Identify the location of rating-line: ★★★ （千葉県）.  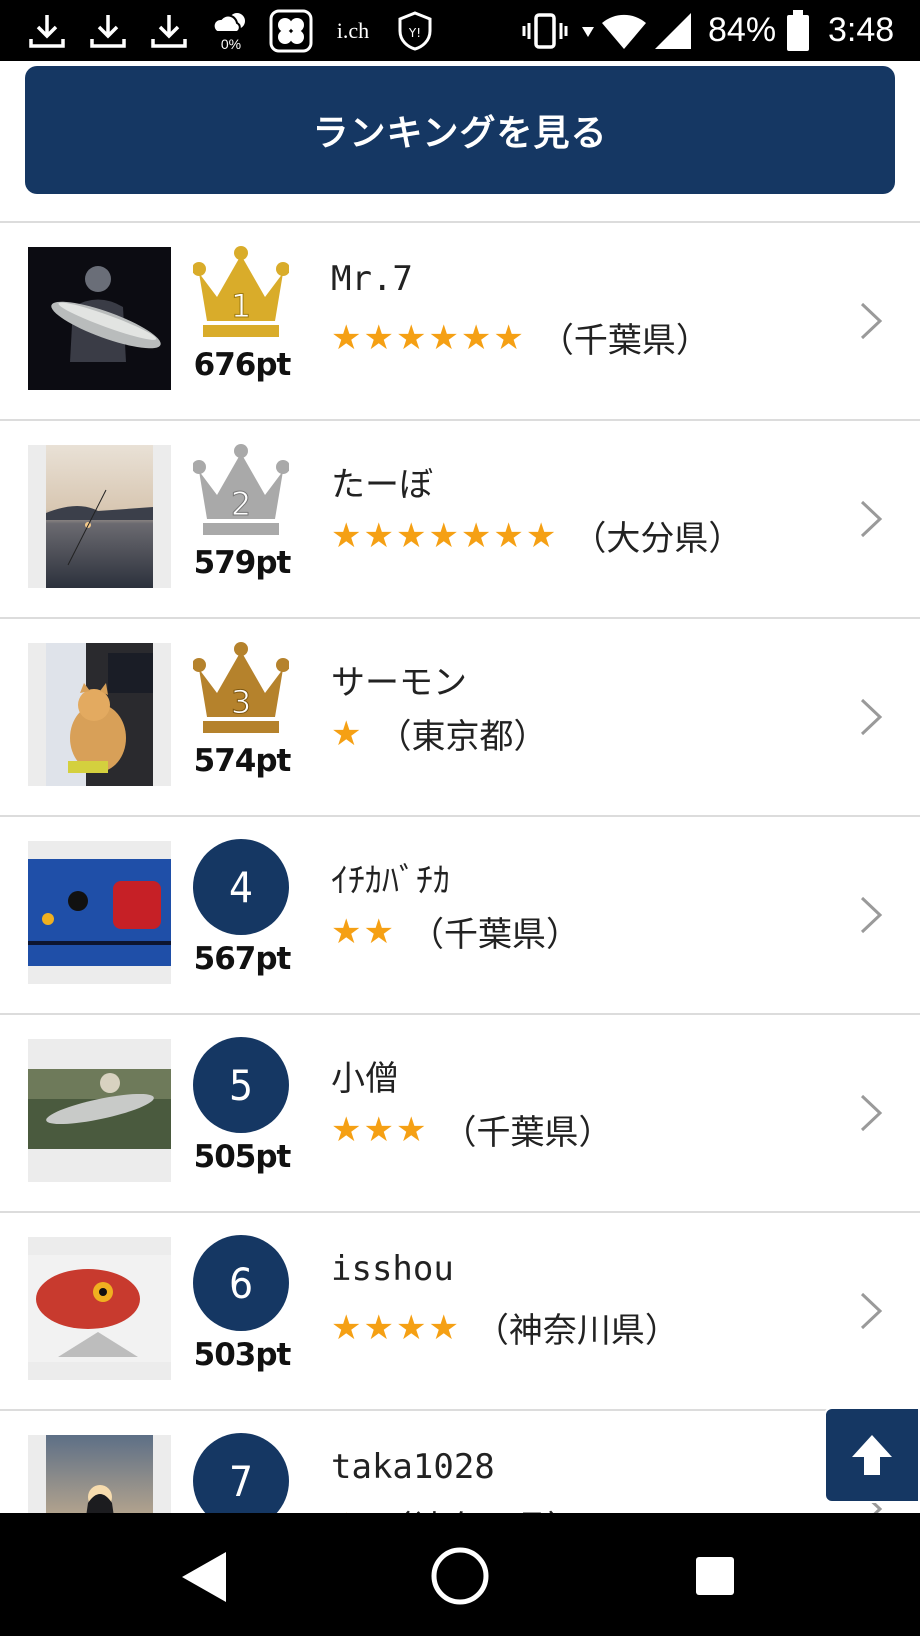
(471, 1129).